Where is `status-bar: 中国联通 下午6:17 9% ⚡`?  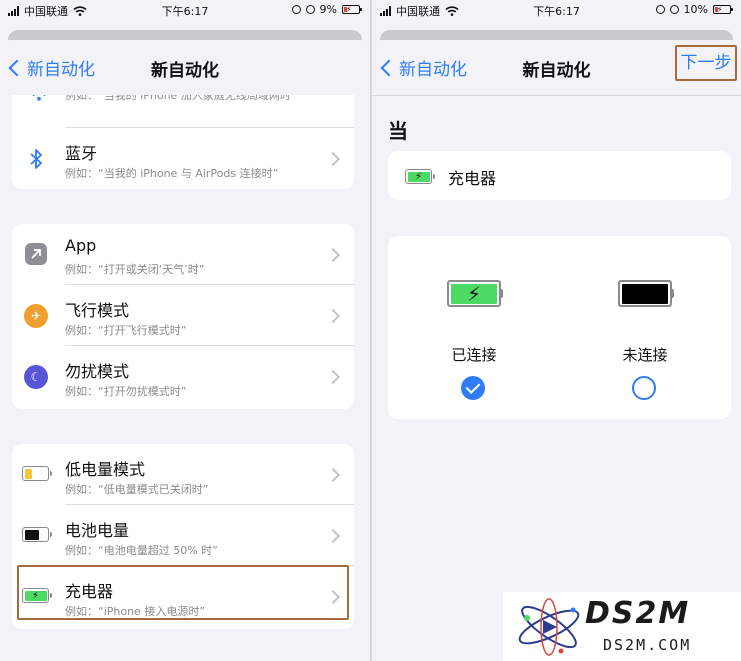 status-bar: 中国联通 下午6:17 9% ⚡ is located at coordinates (185, 10).